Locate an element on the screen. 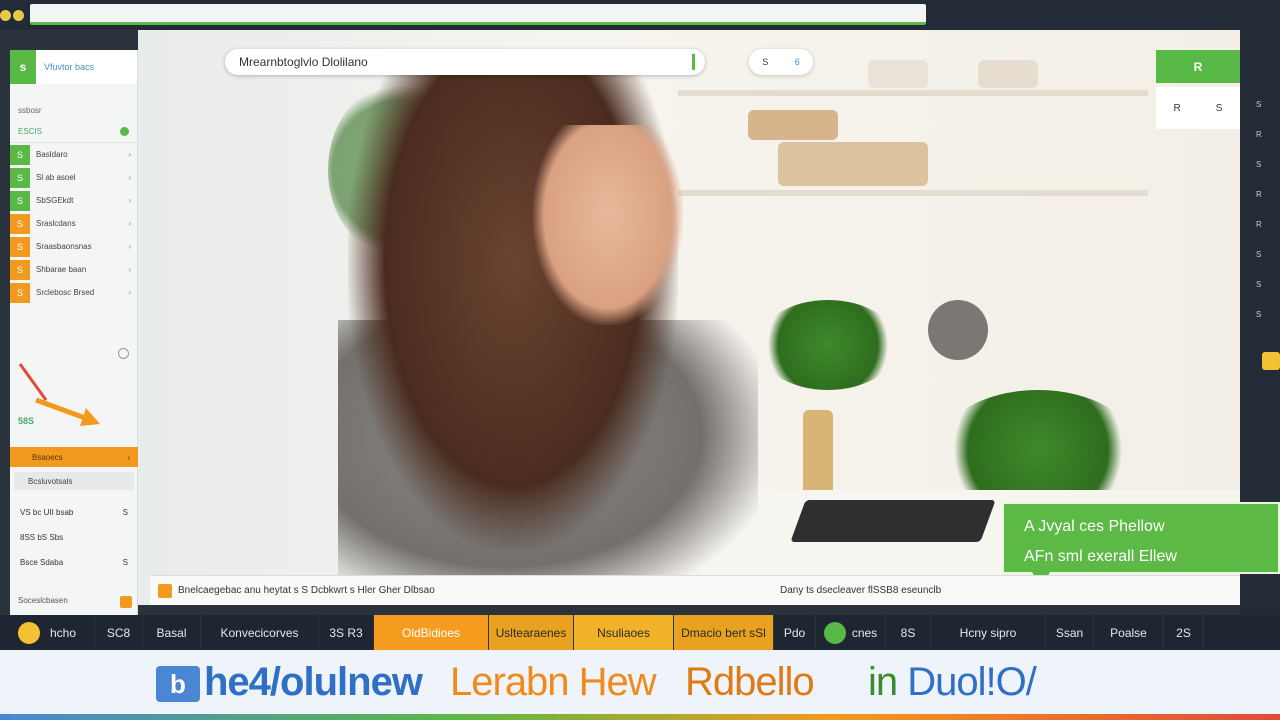 The width and height of the screenshot is (1280, 720). toggle-pill: S 6 is located at coordinates (781, 62).